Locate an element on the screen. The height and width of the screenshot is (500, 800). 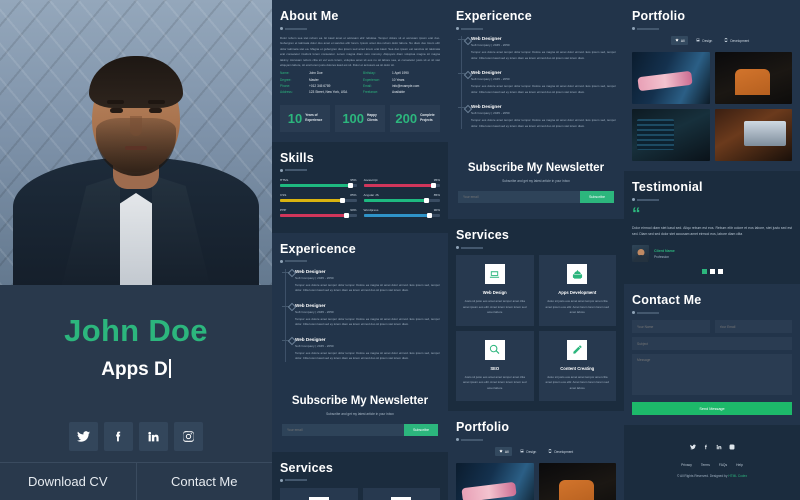
contact-me-button: Contact Me is located at coordinates (204, 481).